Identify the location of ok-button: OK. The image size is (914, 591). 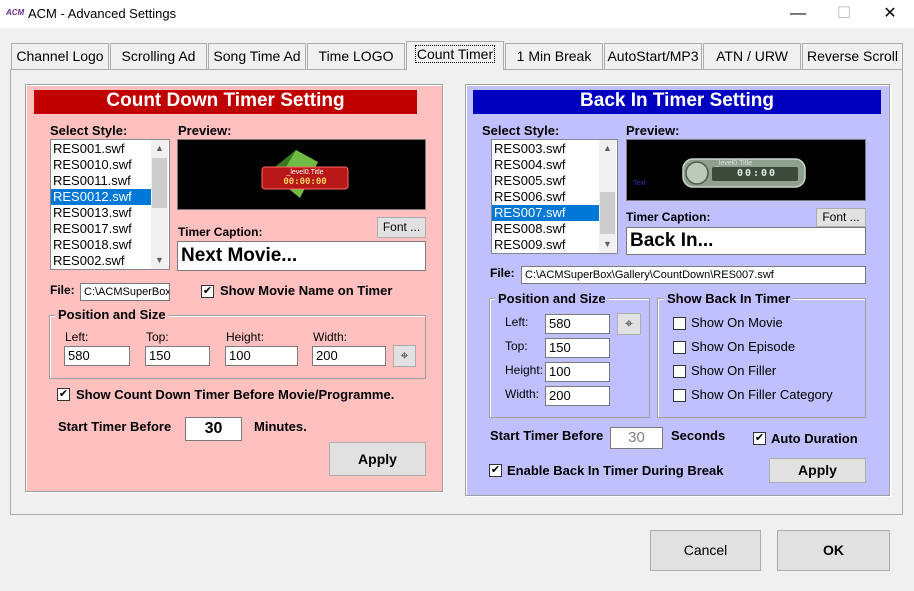
(833, 550).